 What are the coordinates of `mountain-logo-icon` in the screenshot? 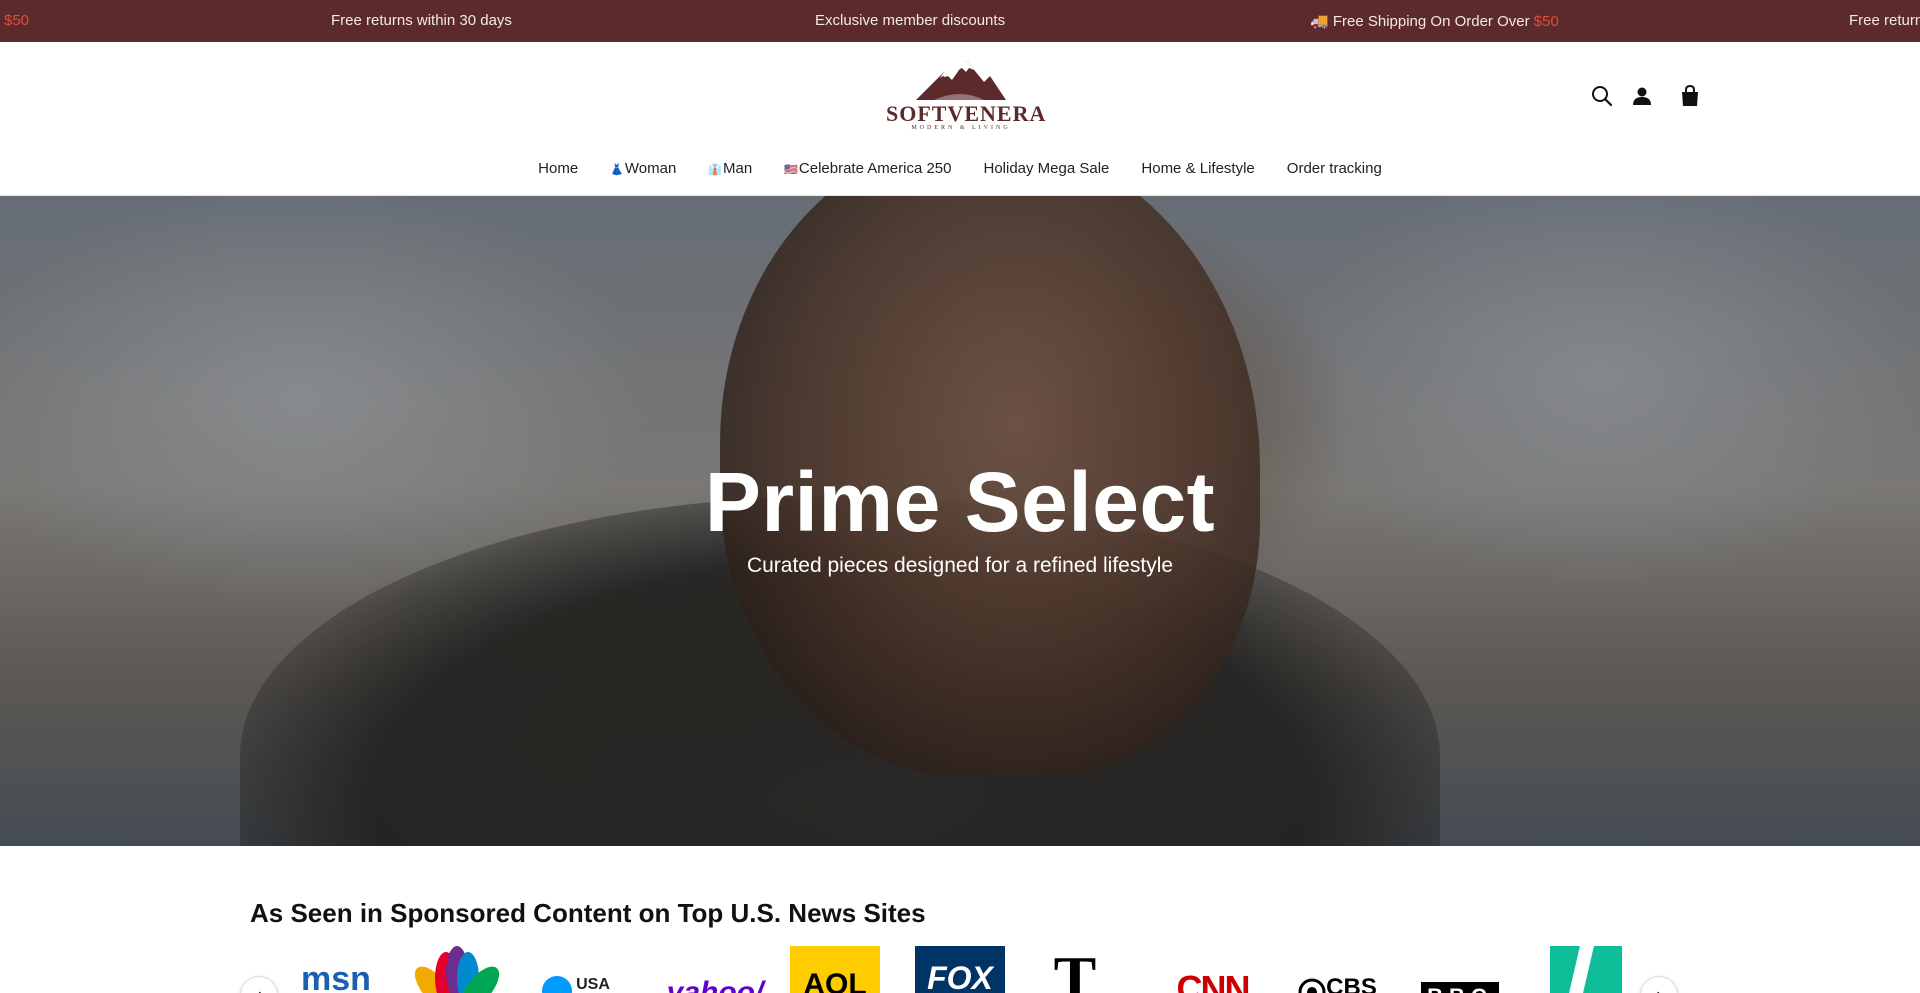 It's located at (961, 80).